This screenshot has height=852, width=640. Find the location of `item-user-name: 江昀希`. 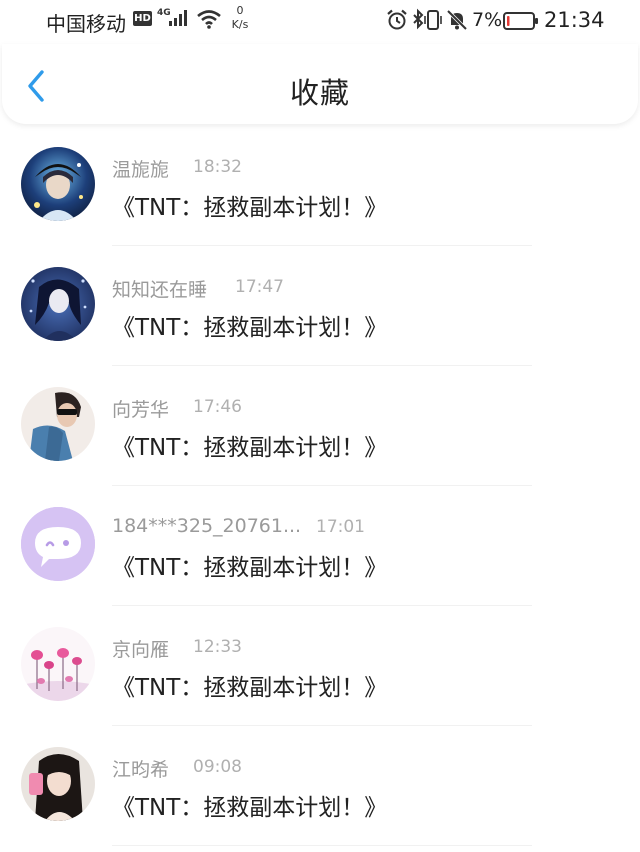

item-user-name: 江昀希 is located at coordinates (141, 770).